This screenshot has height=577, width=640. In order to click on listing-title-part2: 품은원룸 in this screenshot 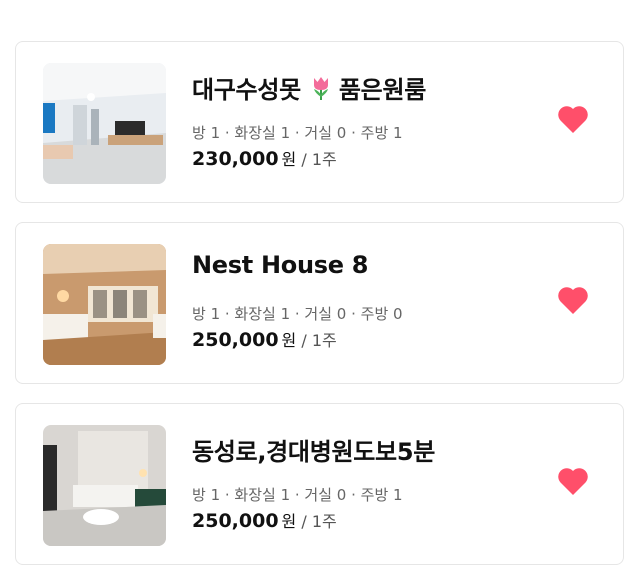, I will do `click(382, 90)`.